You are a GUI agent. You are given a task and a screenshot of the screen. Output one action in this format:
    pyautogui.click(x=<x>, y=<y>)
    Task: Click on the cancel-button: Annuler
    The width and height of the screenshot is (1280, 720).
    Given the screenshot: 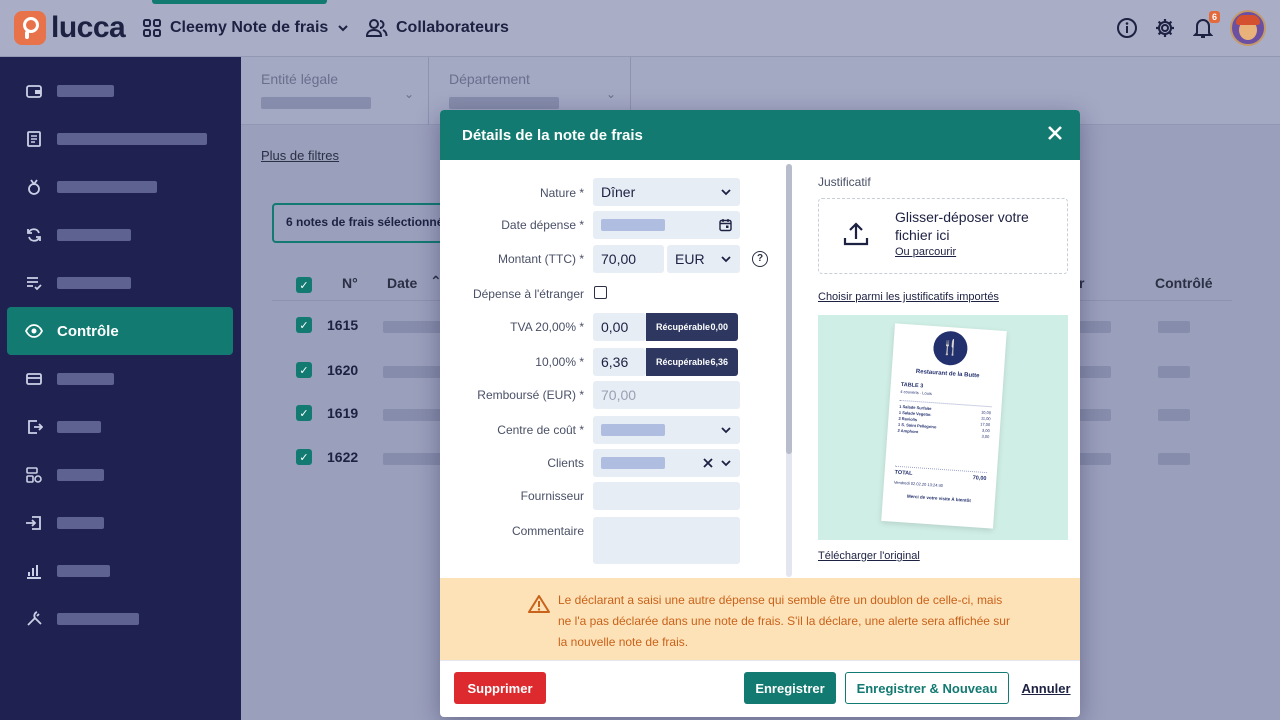 What is the action you would take?
    pyautogui.click(x=1045, y=688)
    